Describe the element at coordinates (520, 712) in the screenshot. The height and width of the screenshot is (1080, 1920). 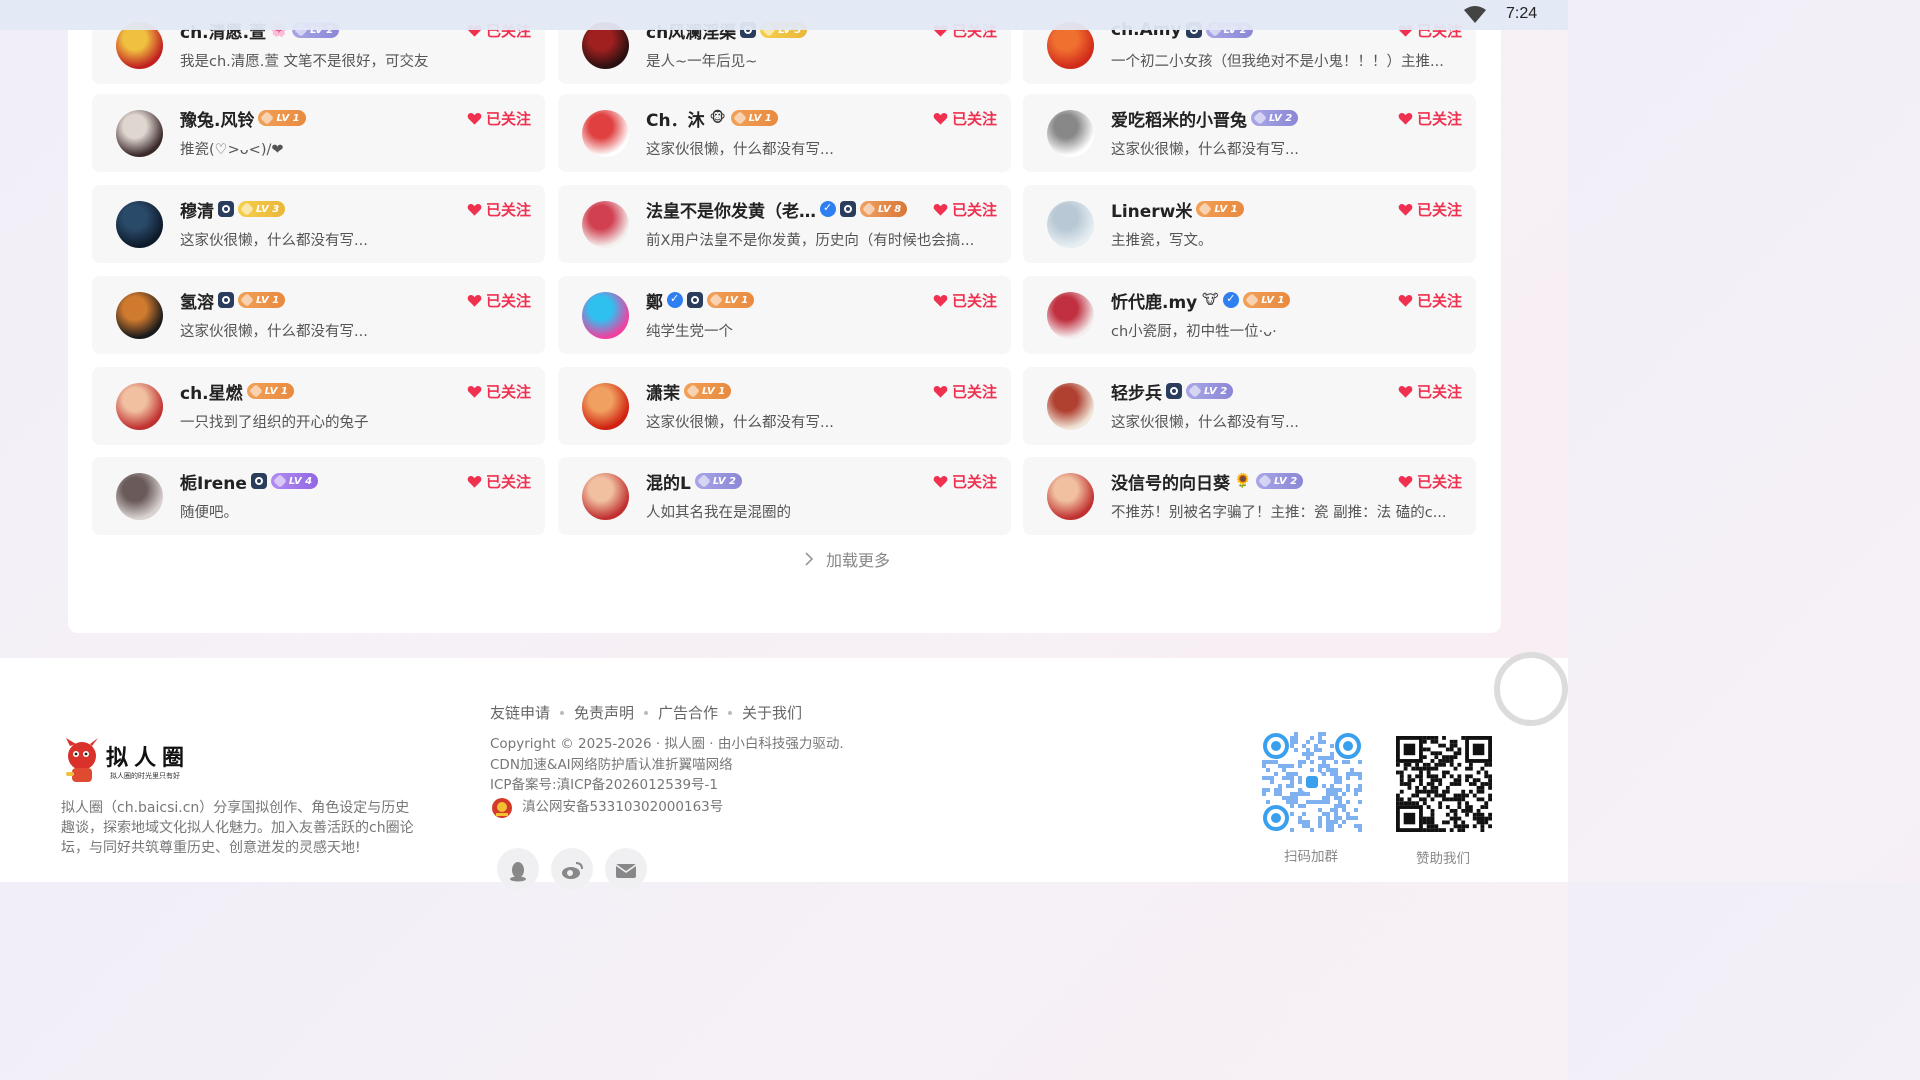
I see `footer-link-friend: 友链申请` at that location.